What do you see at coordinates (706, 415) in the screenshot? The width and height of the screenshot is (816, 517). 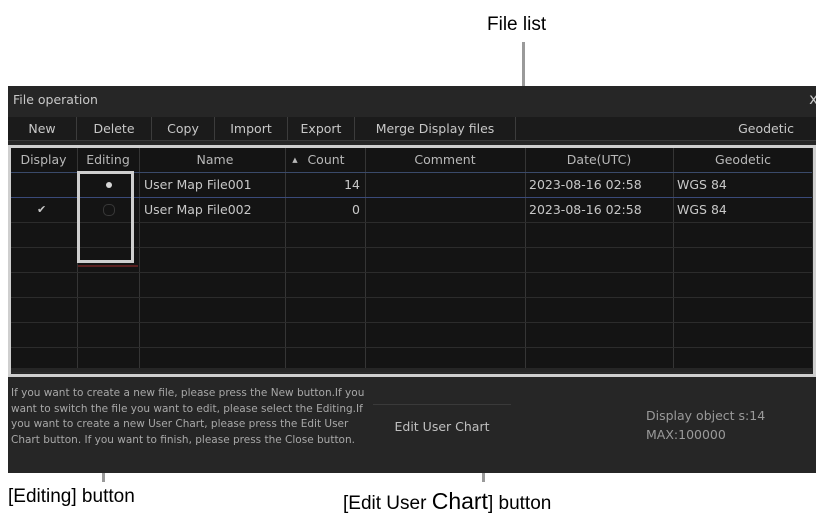 I see `display-objects-count: Display object s:14` at bounding box center [706, 415].